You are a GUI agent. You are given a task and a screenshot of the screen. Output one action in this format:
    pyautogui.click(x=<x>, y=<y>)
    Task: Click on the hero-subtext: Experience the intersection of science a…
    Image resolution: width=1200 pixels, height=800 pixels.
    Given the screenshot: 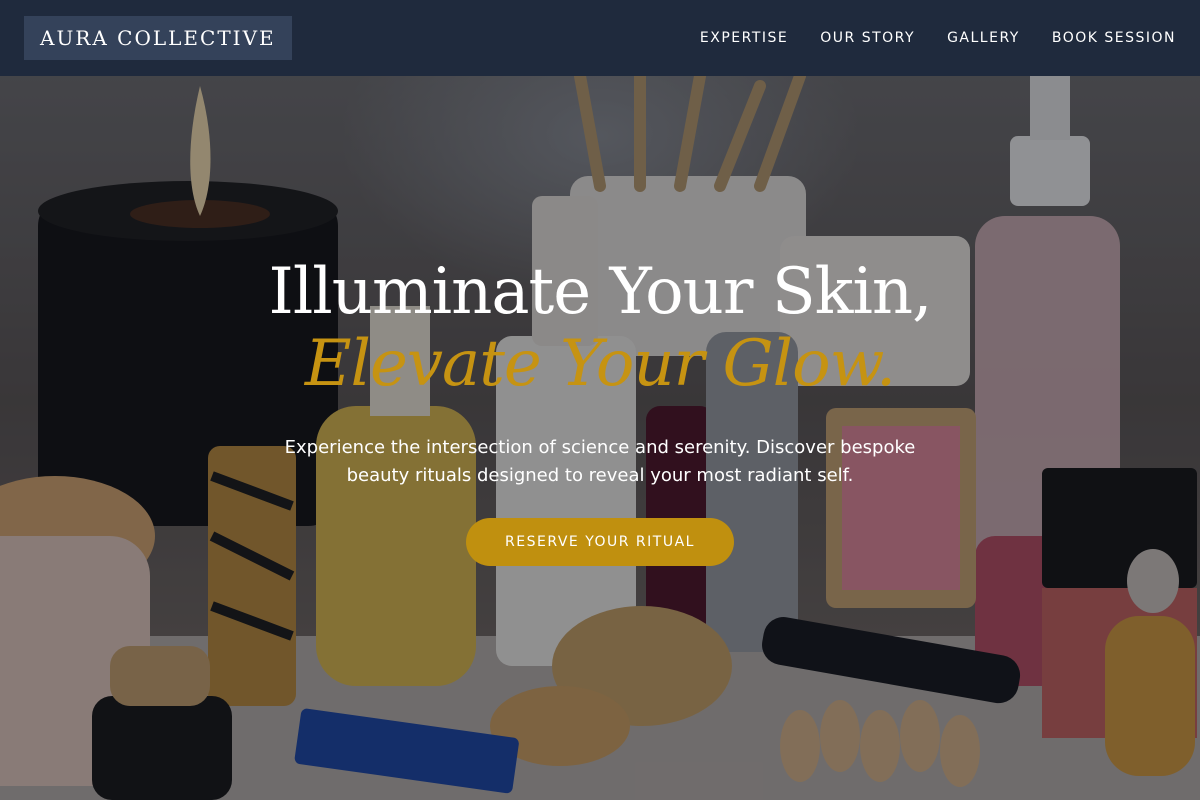 What is the action you would take?
    pyautogui.click(x=600, y=461)
    